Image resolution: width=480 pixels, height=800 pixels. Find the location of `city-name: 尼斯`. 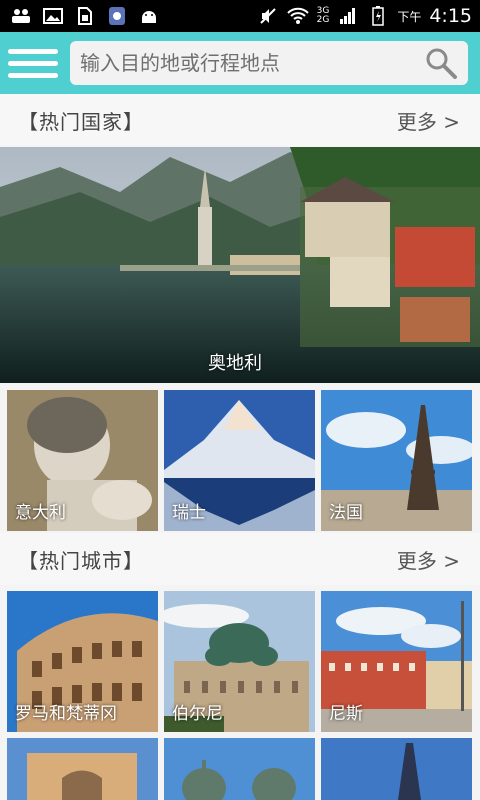

city-name: 尼斯 is located at coordinates (346, 714).